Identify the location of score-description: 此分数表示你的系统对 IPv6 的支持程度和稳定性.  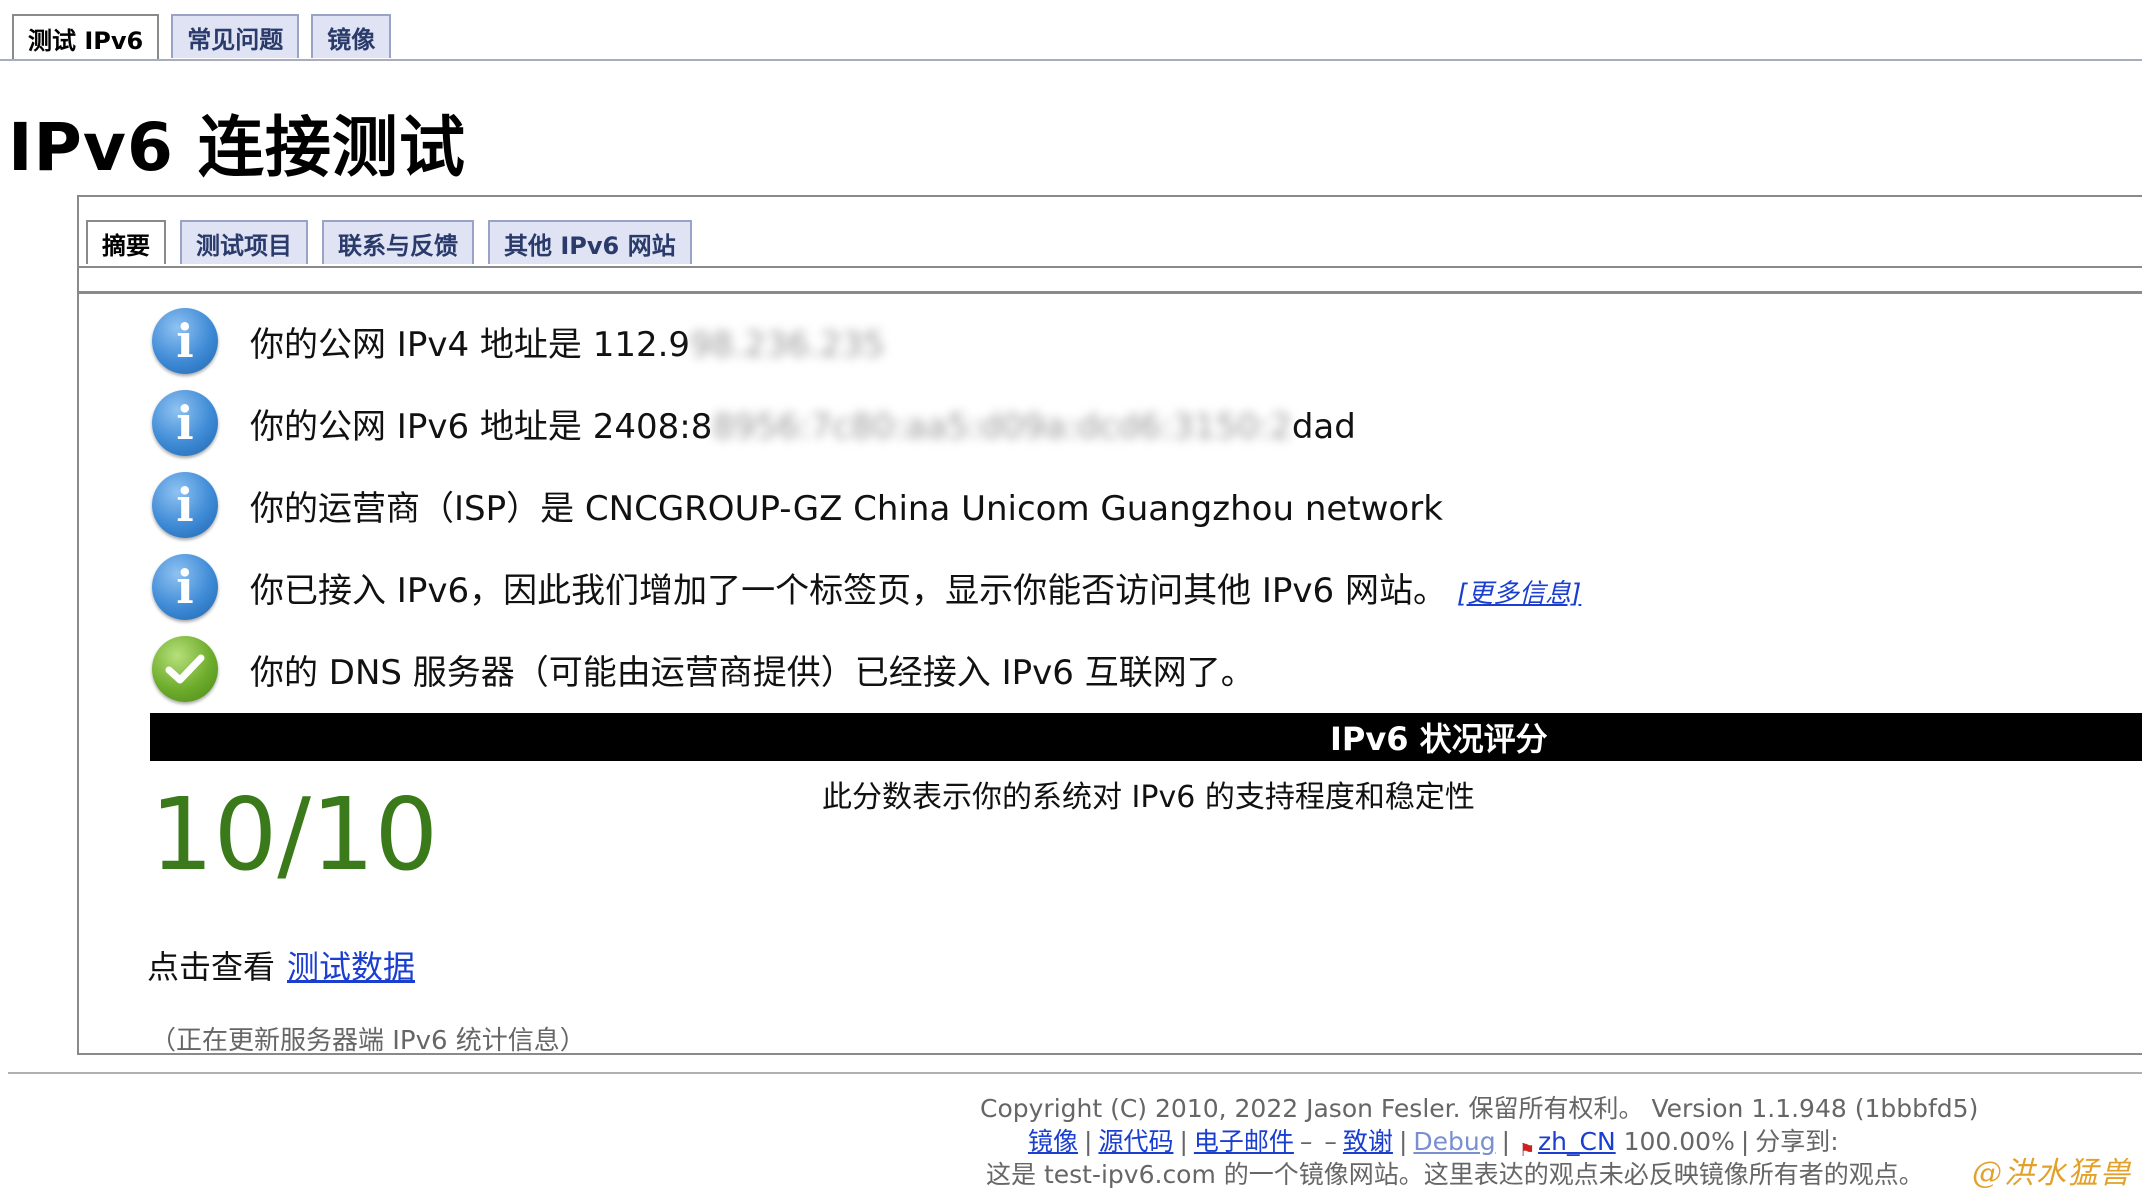
(1148, 797).